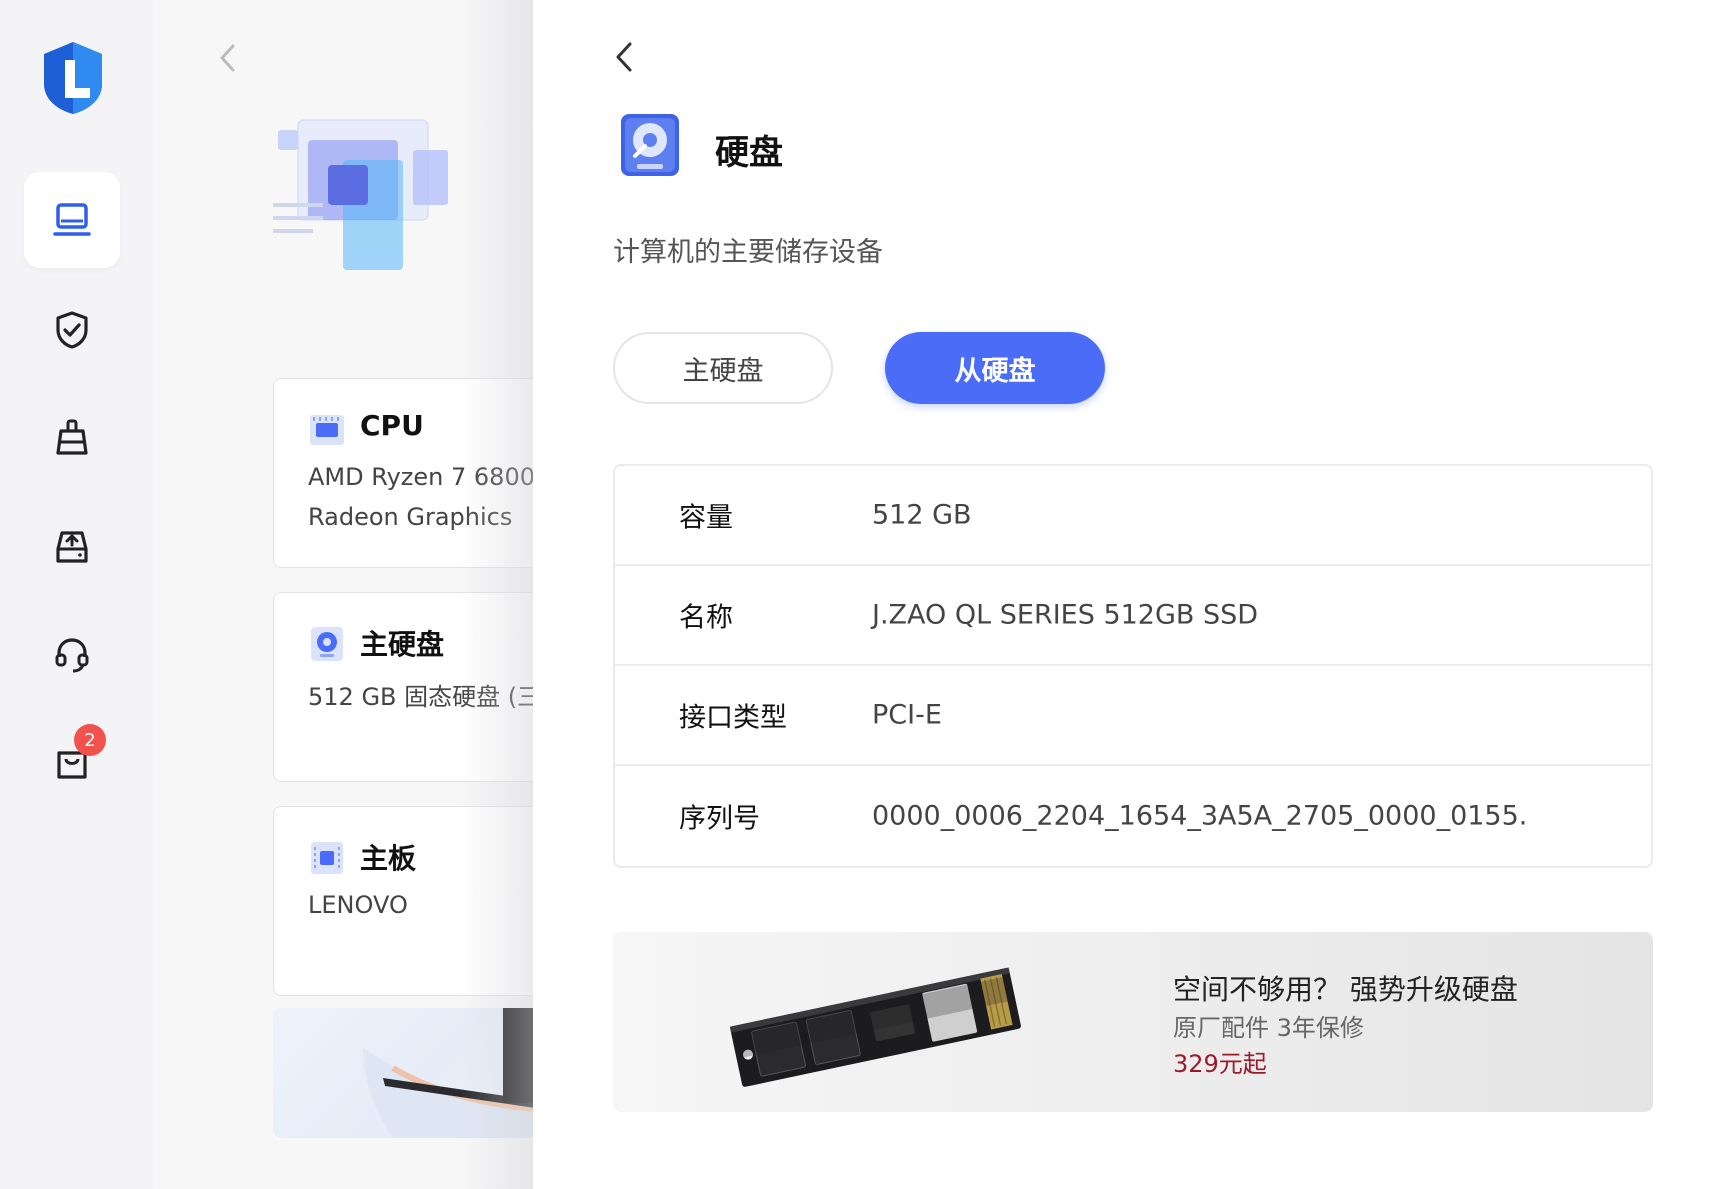 This screenshot has width=1726, height=1189. I want to click on headset-icon, so click(72, 655).